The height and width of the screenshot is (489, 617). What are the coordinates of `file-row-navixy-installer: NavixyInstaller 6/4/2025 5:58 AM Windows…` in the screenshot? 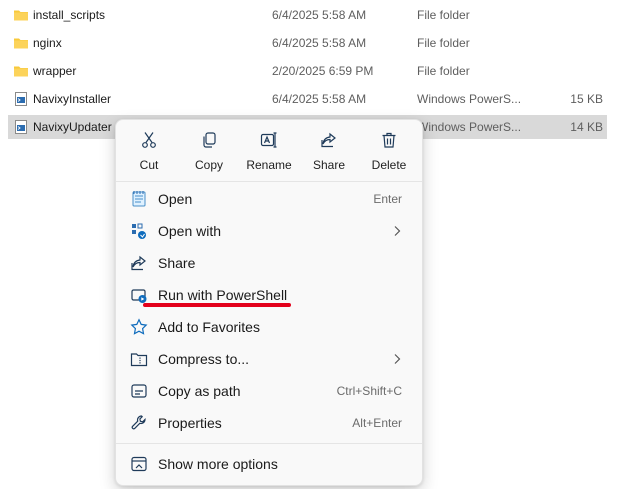 It's located at (307, 99).